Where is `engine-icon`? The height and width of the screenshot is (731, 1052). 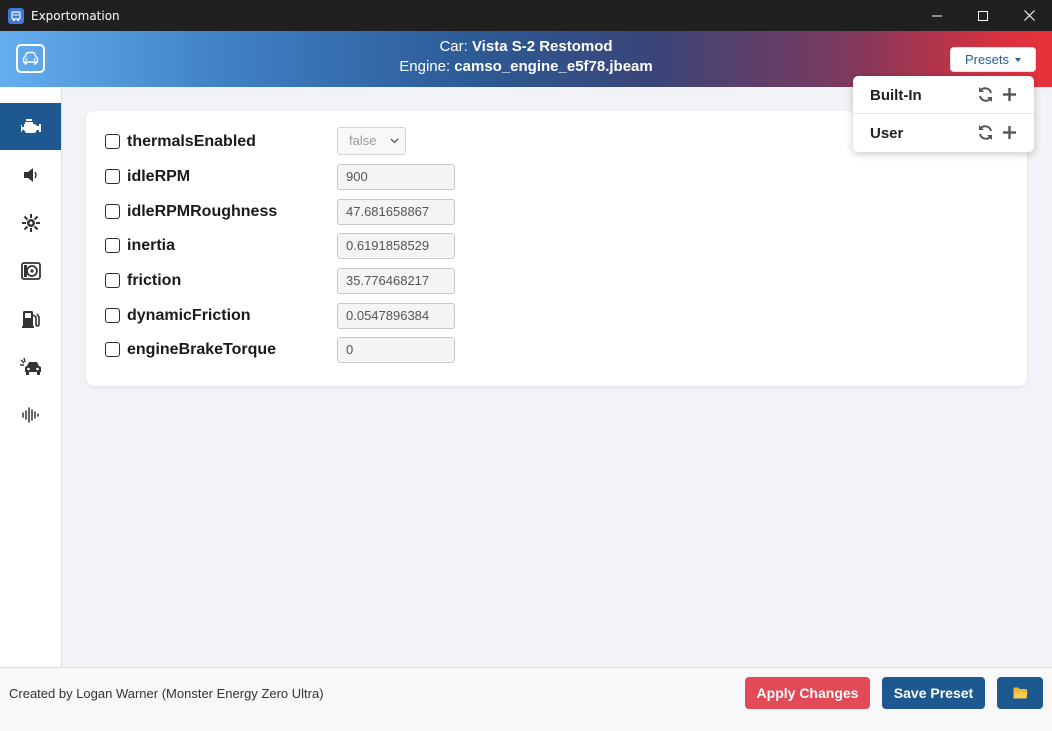
engine-icon is located at coordinates (30, 125).